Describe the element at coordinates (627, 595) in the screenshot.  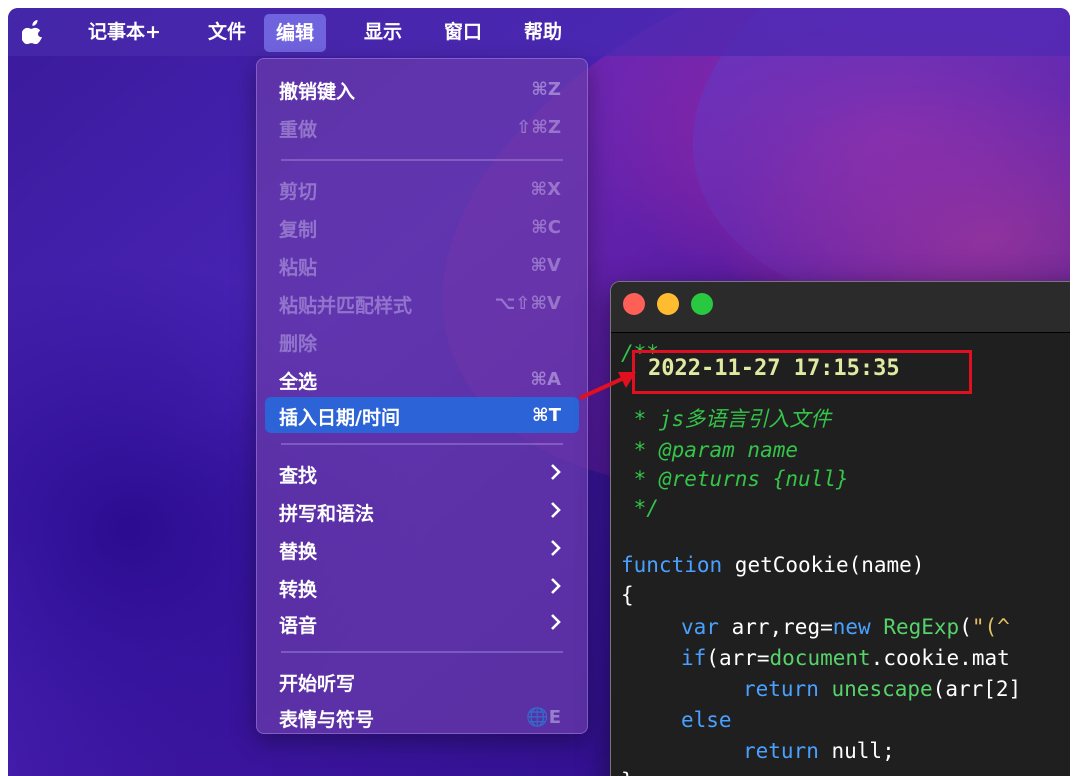
I see `code-line: {` at that location.